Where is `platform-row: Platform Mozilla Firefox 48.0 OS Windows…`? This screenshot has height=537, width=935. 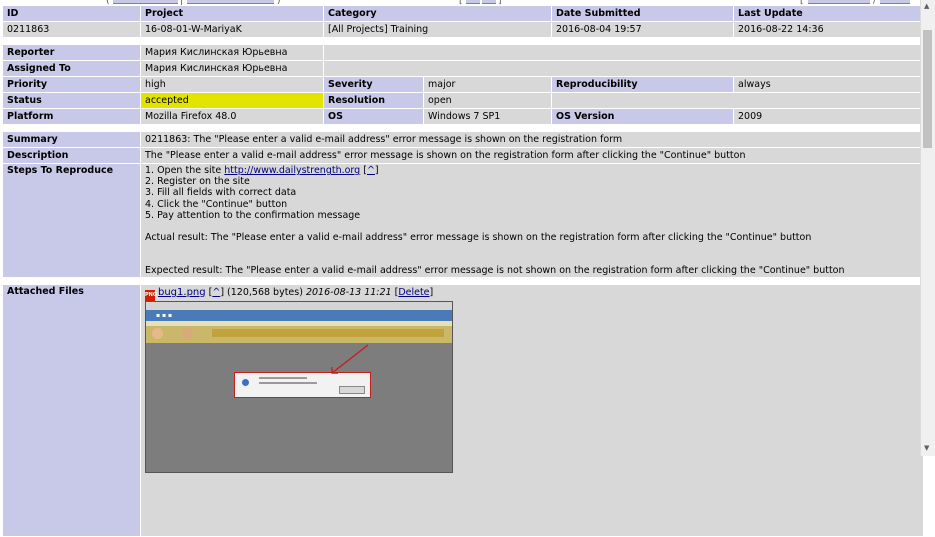
platform-row: Platform Mozilla Firefox 48.0 OS Windows… is located at coordinates (463, 116).